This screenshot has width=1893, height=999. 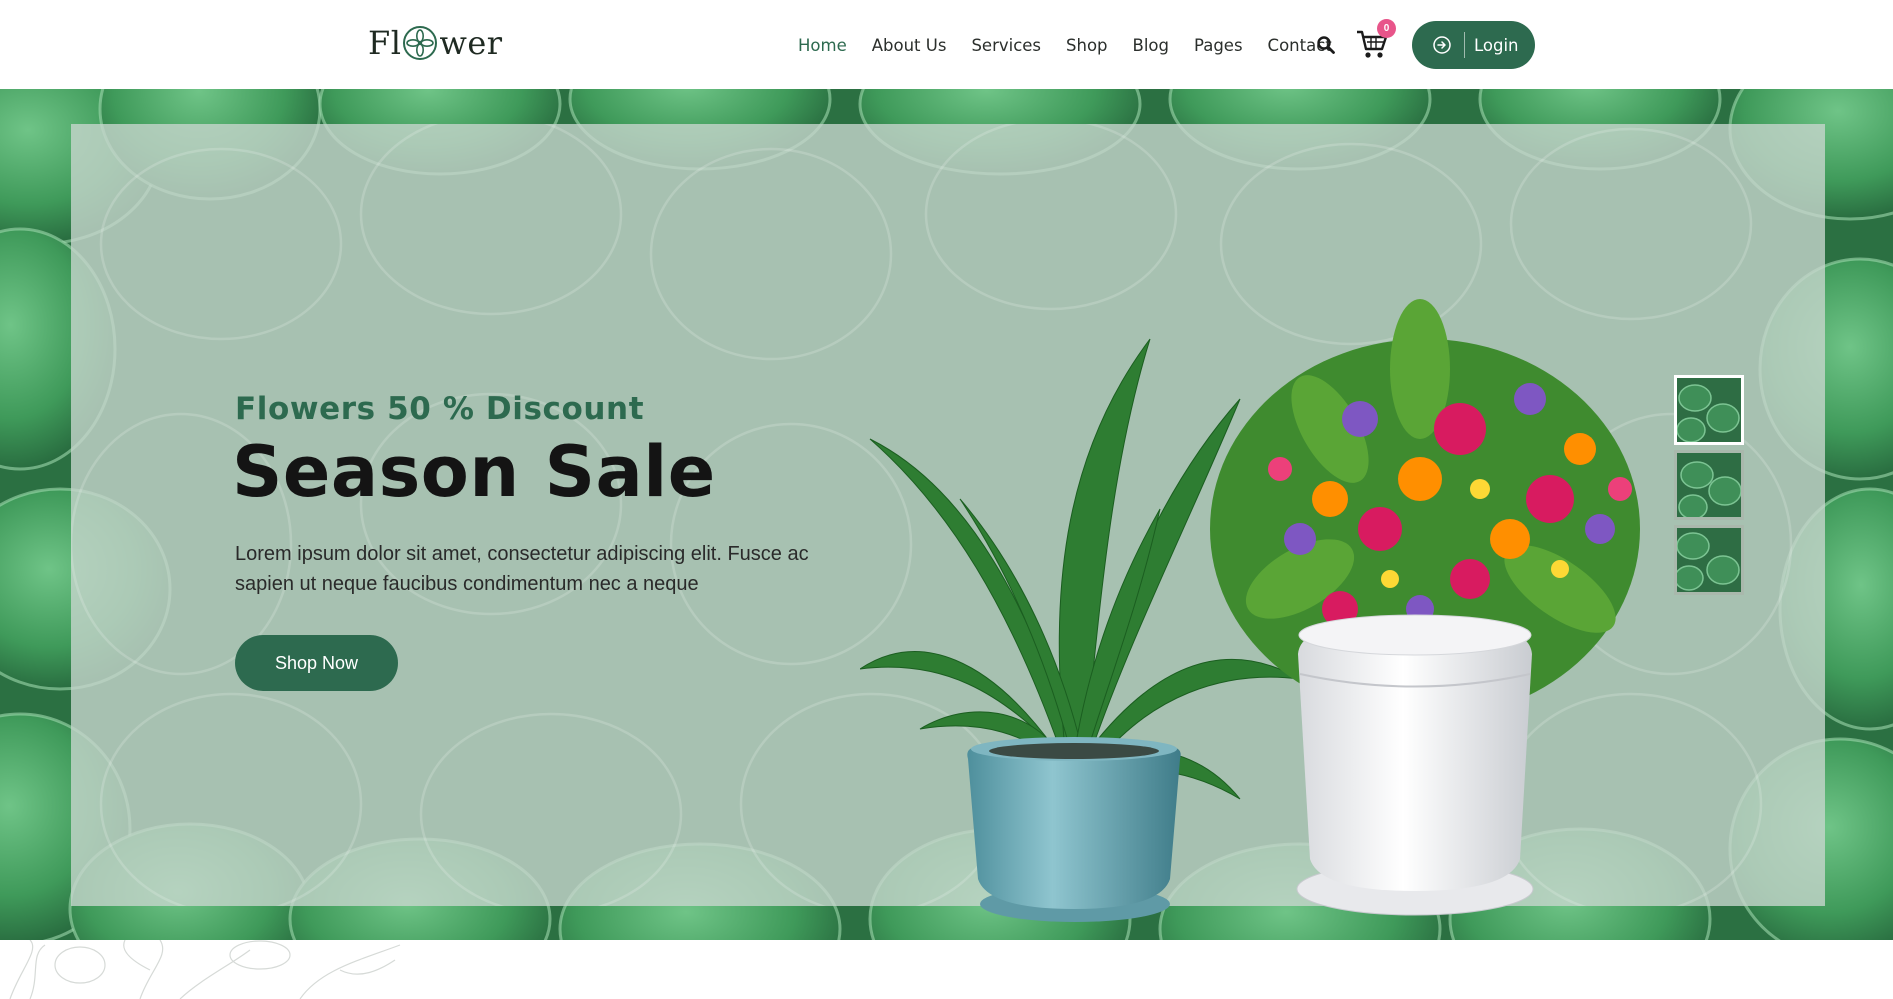 What do you see at coordinates (1326, 45) in the screenshot?
I see `search-icon` at bounding box center [1326, 45].